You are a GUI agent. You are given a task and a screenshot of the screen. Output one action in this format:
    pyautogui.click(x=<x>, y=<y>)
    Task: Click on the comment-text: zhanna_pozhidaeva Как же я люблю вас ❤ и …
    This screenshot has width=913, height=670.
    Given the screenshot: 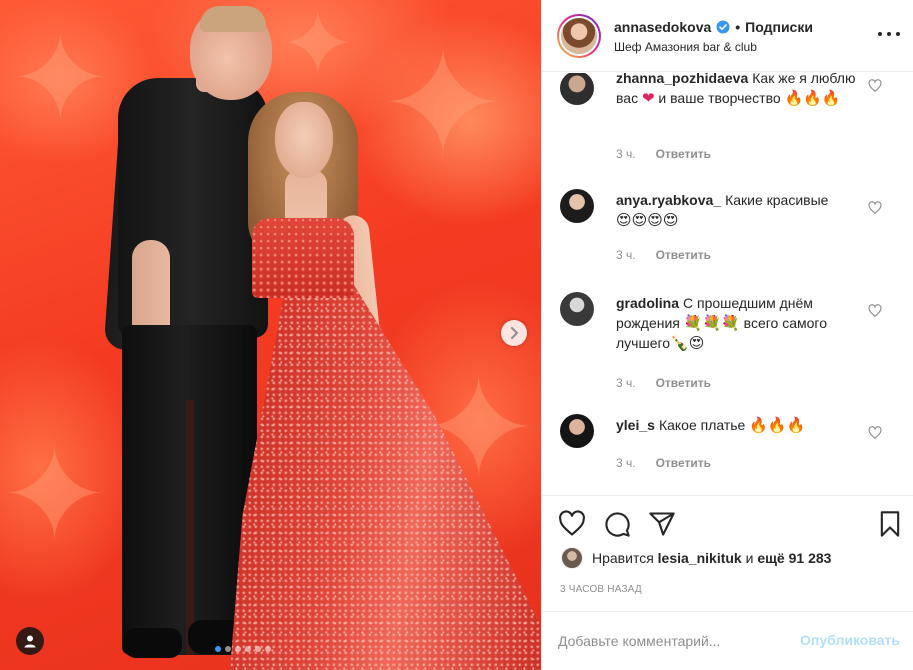 What is the action you would take?
    pyautogui.click(x=736, y=90)
    